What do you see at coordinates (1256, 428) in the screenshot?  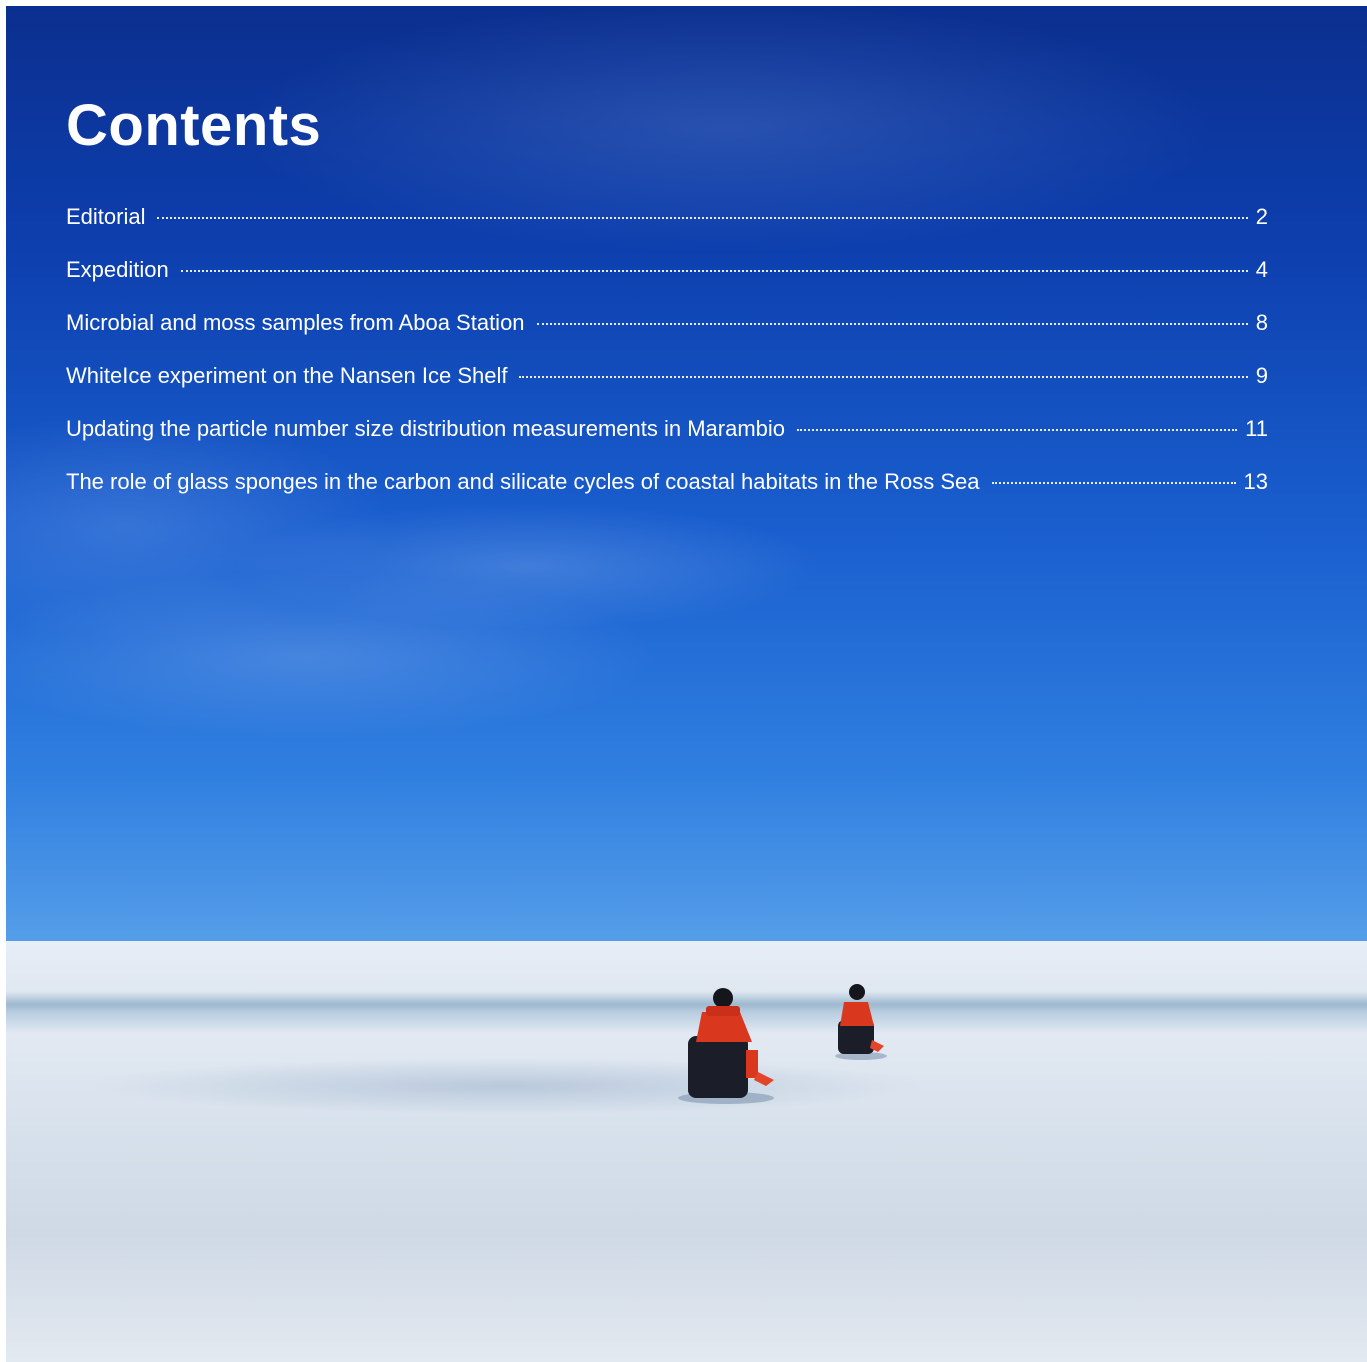 I see `toc-page-number: 11` at bounding box center [1256, 428].